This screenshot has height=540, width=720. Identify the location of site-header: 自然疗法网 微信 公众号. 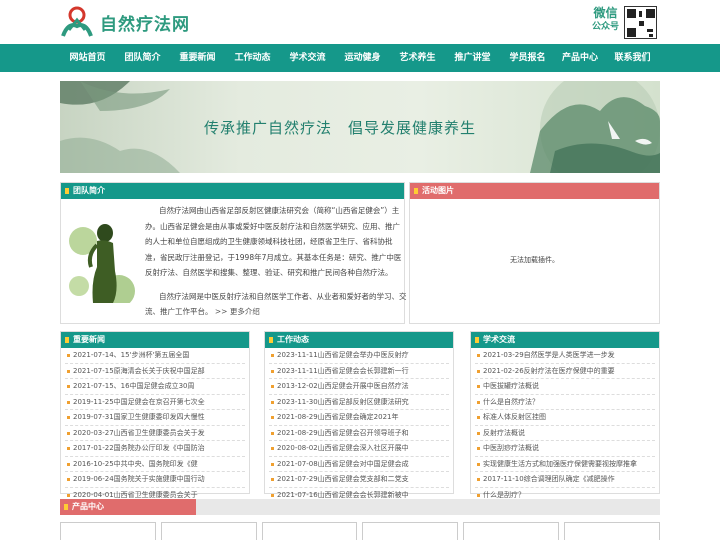
(360, 22).